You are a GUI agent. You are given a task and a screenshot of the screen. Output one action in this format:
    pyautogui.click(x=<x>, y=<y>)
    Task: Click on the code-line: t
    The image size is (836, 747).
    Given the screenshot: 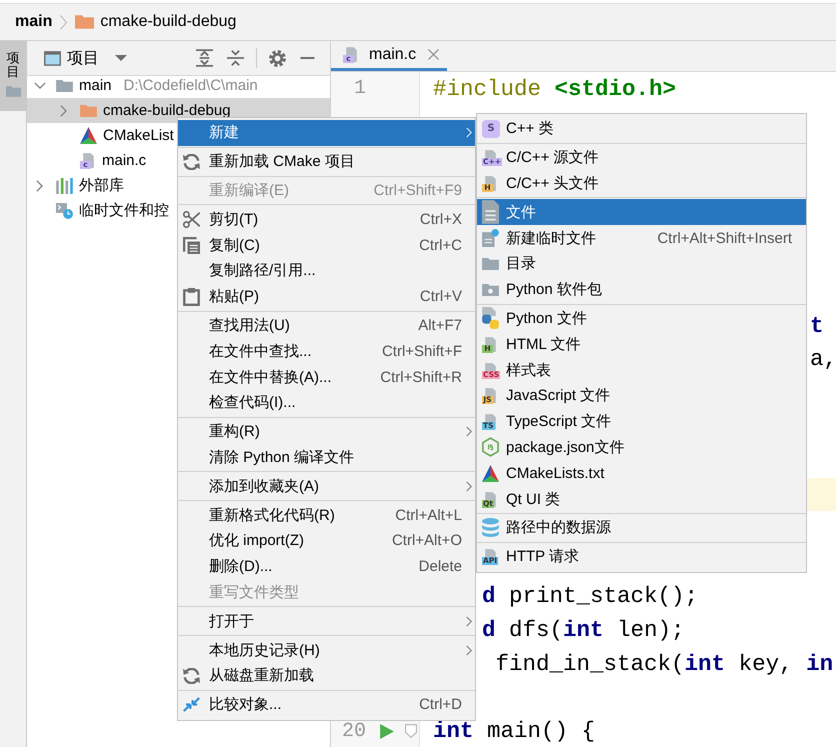 What is the action you would take?
    pyautogui.click(x=817, y=326)
    